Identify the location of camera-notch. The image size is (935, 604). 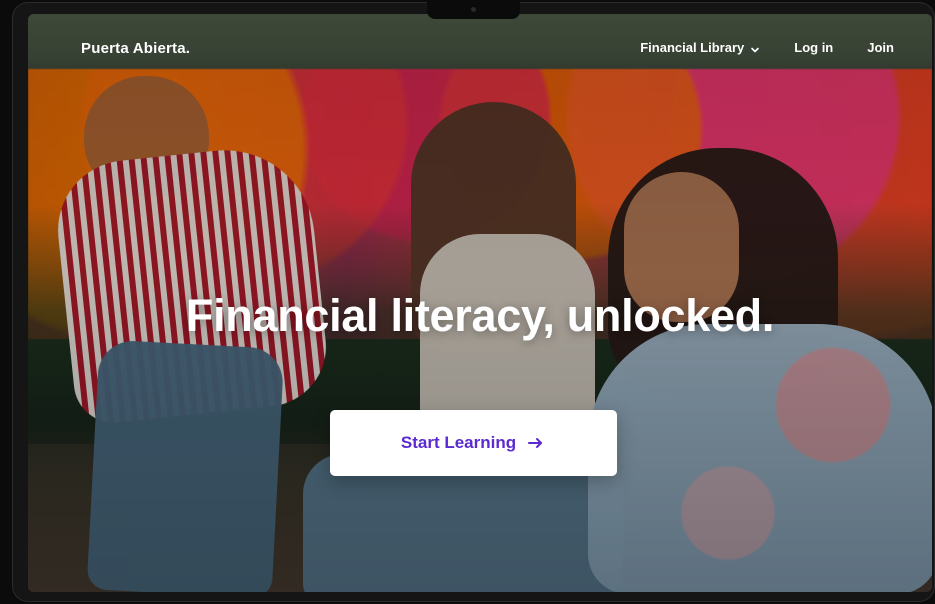
(473, 10).